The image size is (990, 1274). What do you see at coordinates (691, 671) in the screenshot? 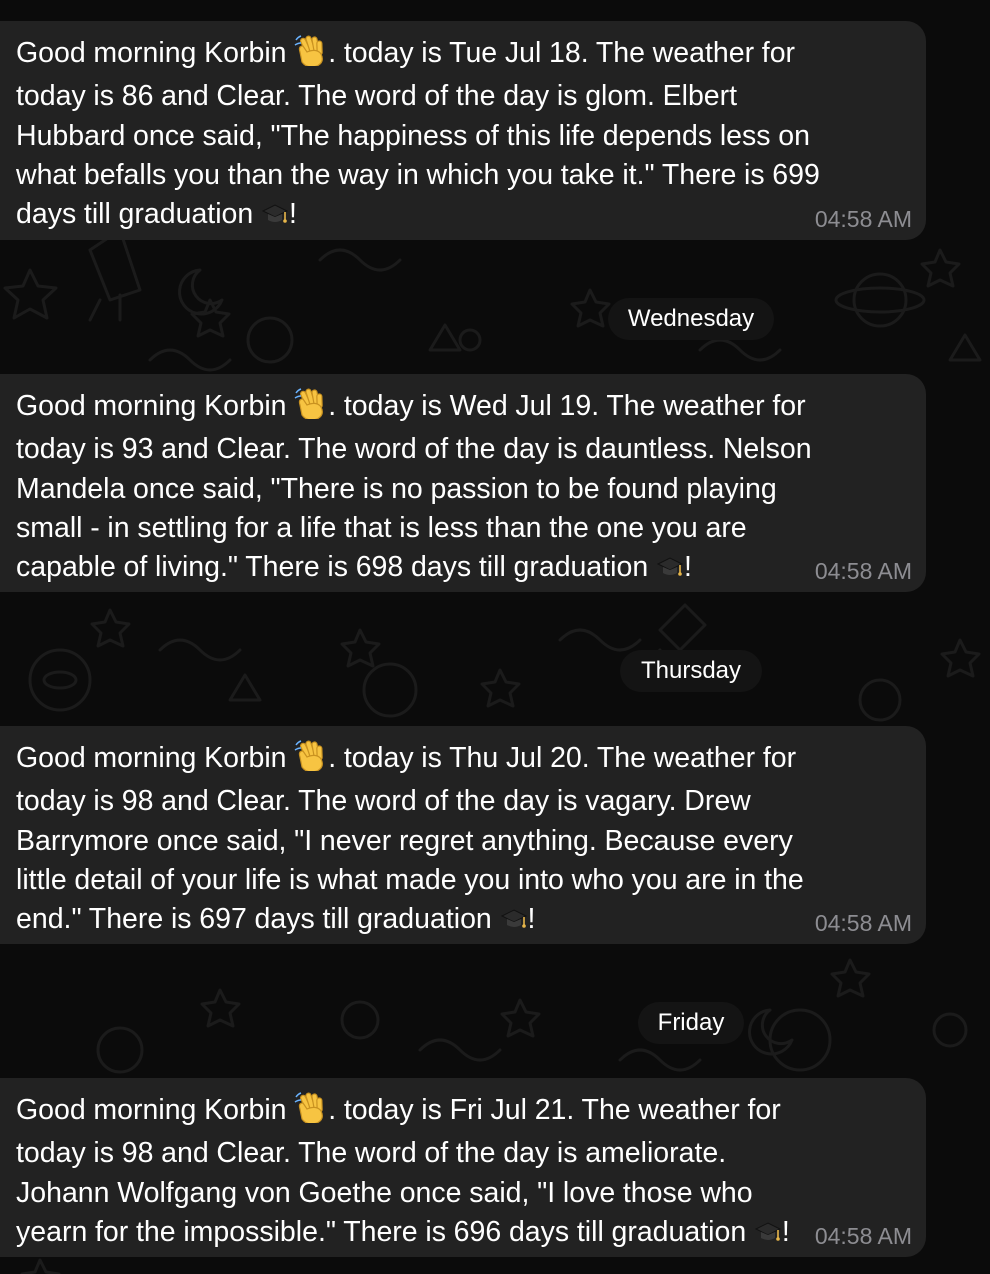
I see `date-separator-thursday: Thursday` at bounding box center [691, 671].